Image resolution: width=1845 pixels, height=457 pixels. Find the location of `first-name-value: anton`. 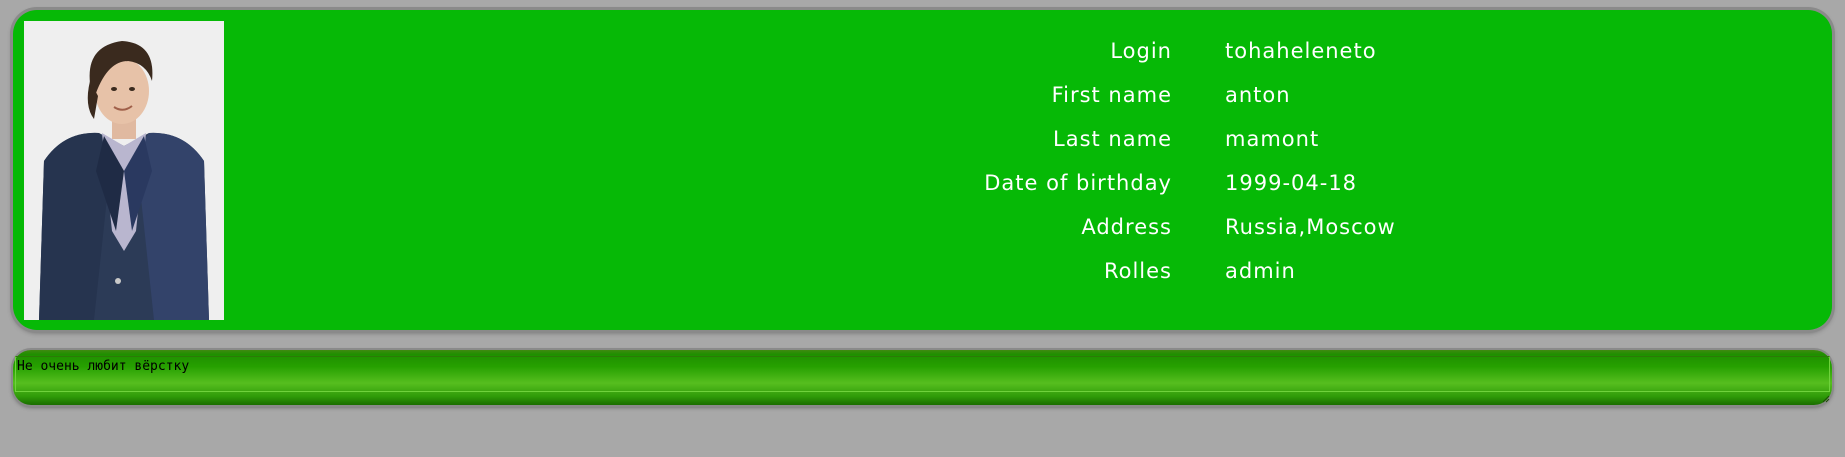

first-name-value: anton is located at coordinates (1258, 95).